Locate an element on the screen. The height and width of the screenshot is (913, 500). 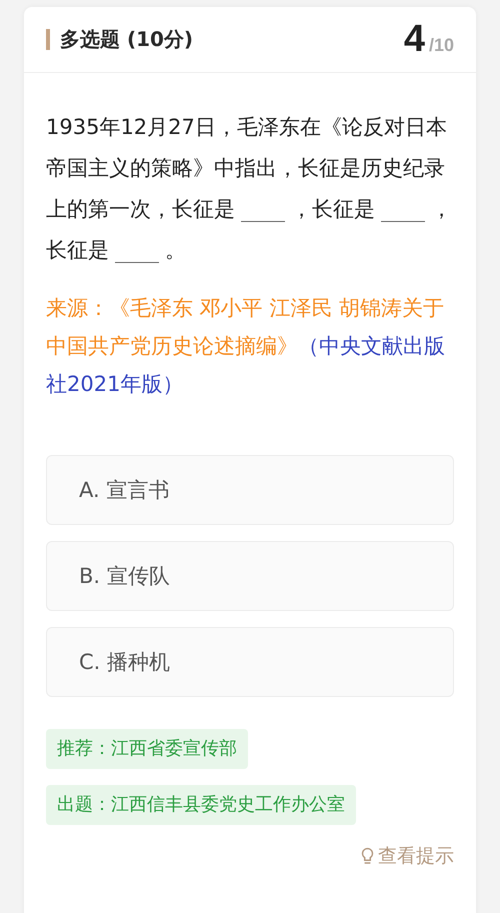
question-type: 多选题 (10分) is located at coordinates (127, 39).